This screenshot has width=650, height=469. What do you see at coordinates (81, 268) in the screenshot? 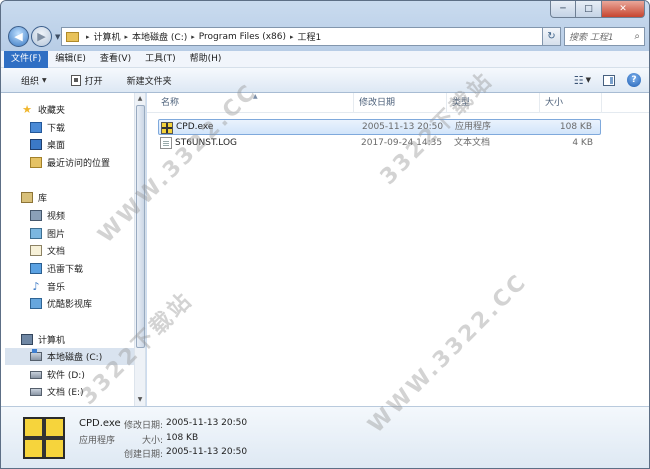
I see `sidebar-item-xunlei: 迅雷下载` at bounding box center [81, 268].